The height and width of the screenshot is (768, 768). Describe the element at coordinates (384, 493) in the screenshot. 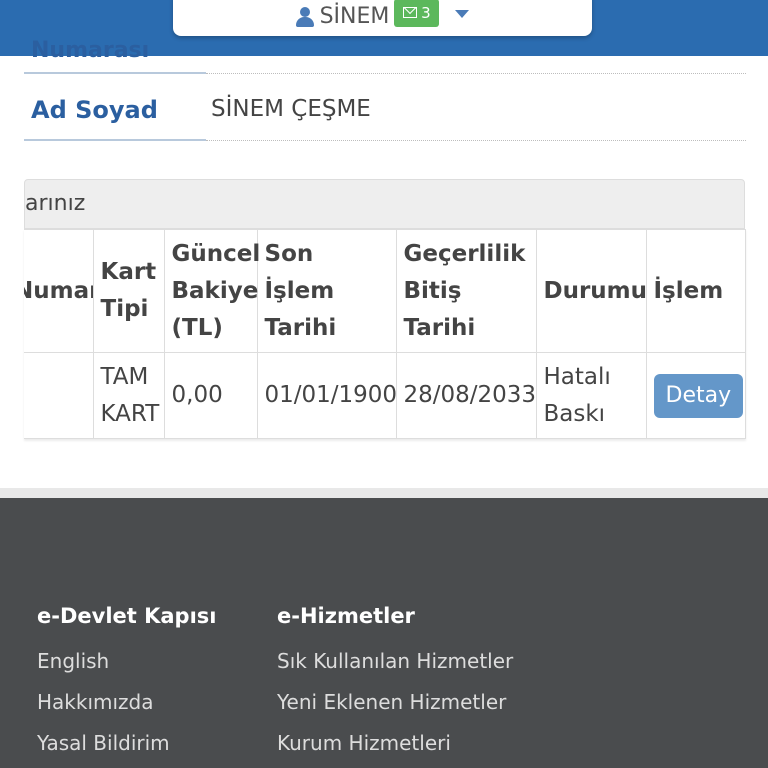

I see `footer-separator` at that location.